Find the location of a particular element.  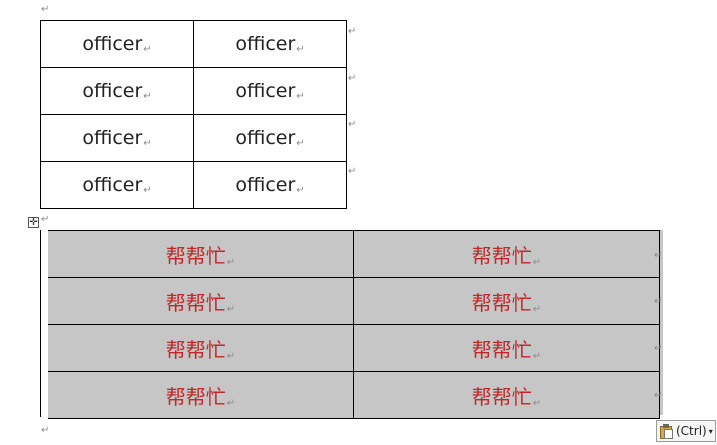

paste-options-button: (Ctrl) ▾ is located at coordinates (686, 431).